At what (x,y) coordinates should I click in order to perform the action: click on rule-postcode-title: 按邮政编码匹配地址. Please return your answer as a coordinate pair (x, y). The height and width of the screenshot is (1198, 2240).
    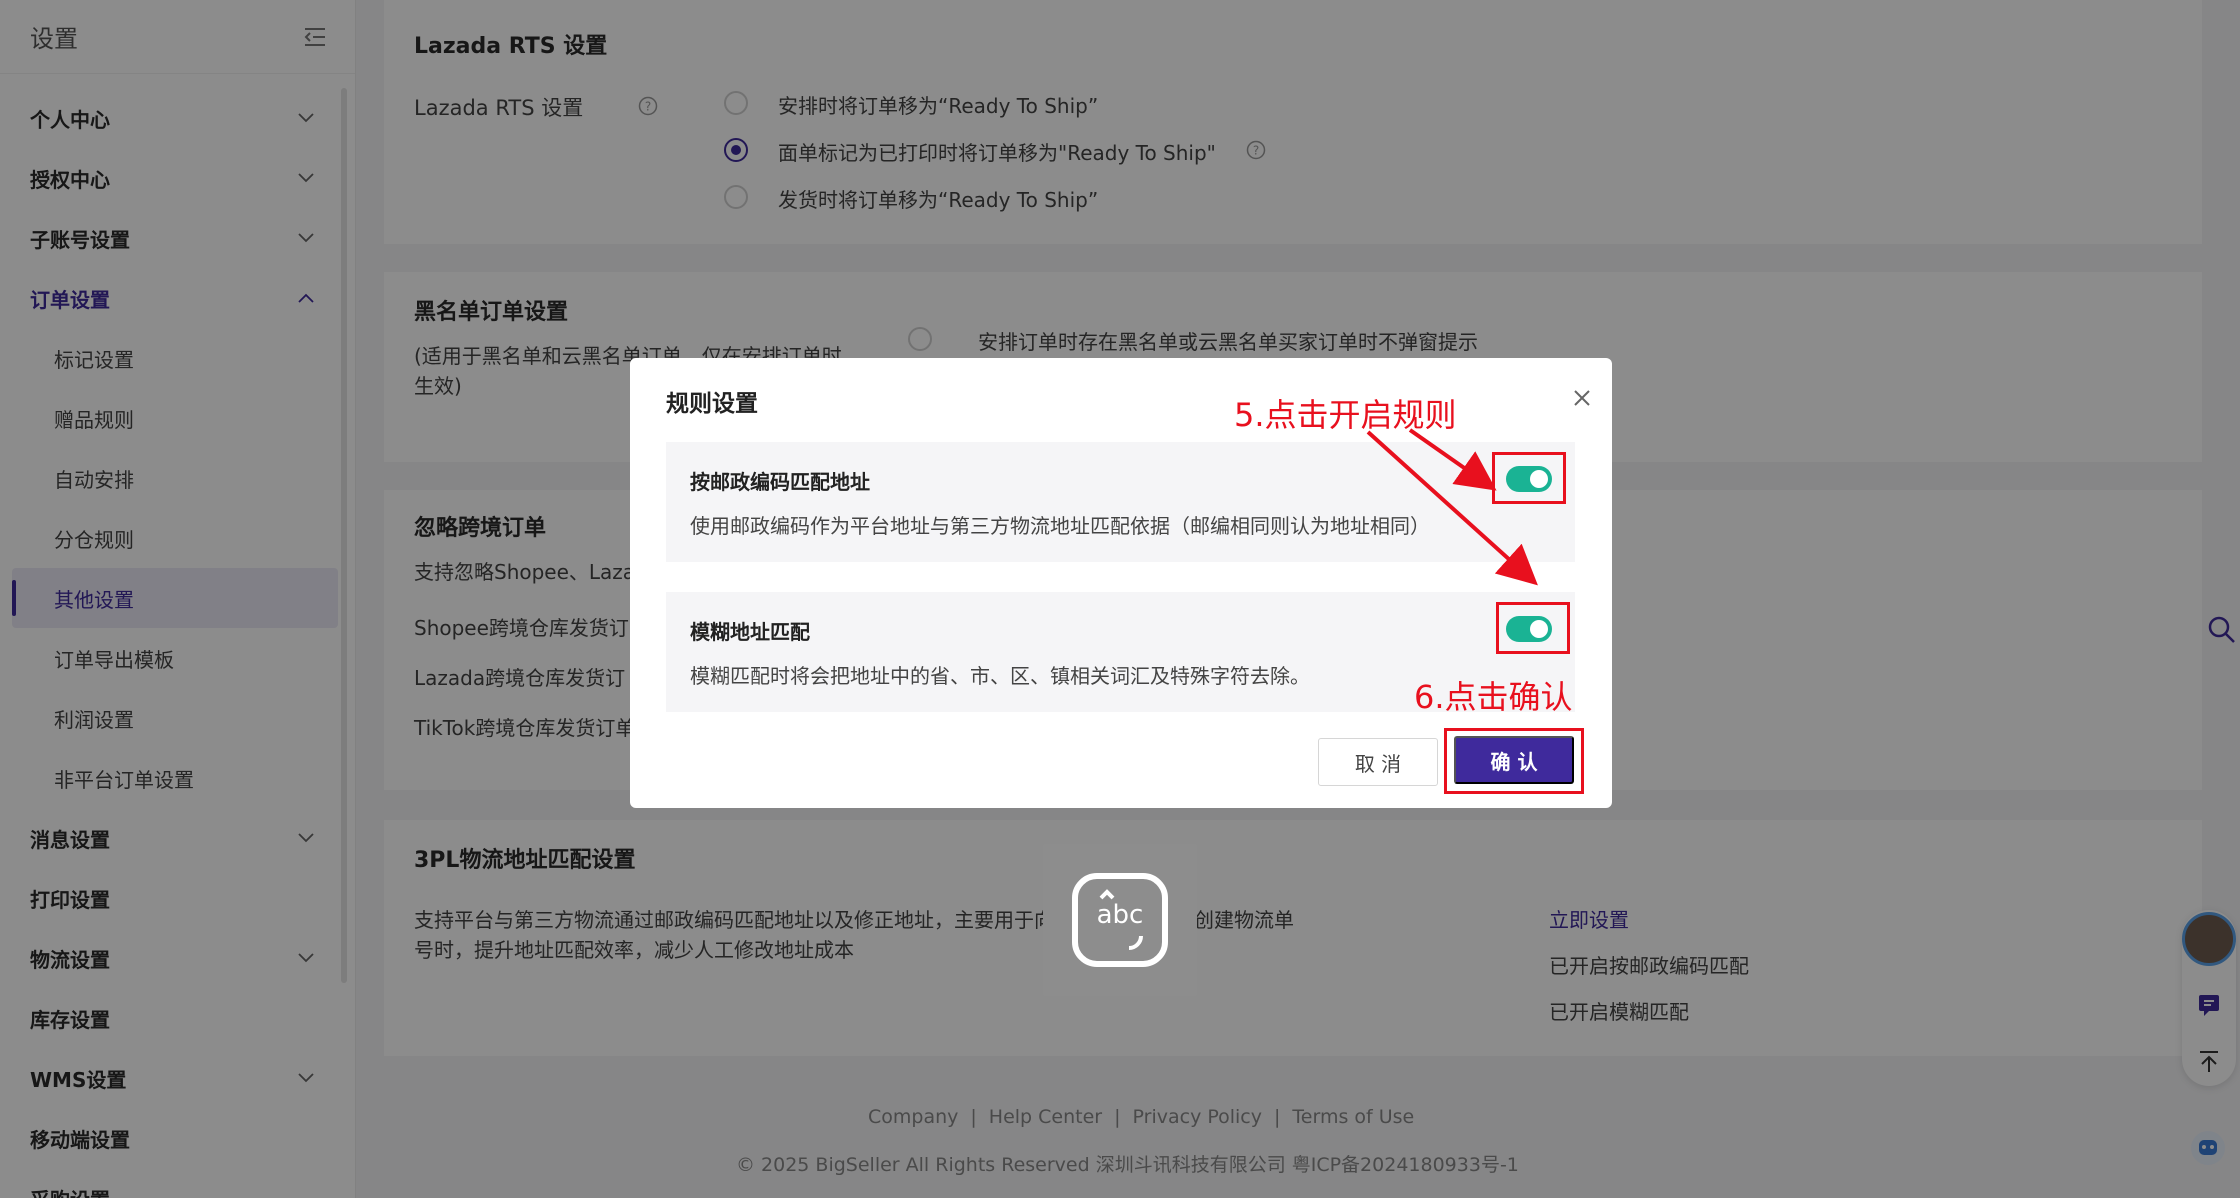
    Looking at the image, I should click on (780, 482).